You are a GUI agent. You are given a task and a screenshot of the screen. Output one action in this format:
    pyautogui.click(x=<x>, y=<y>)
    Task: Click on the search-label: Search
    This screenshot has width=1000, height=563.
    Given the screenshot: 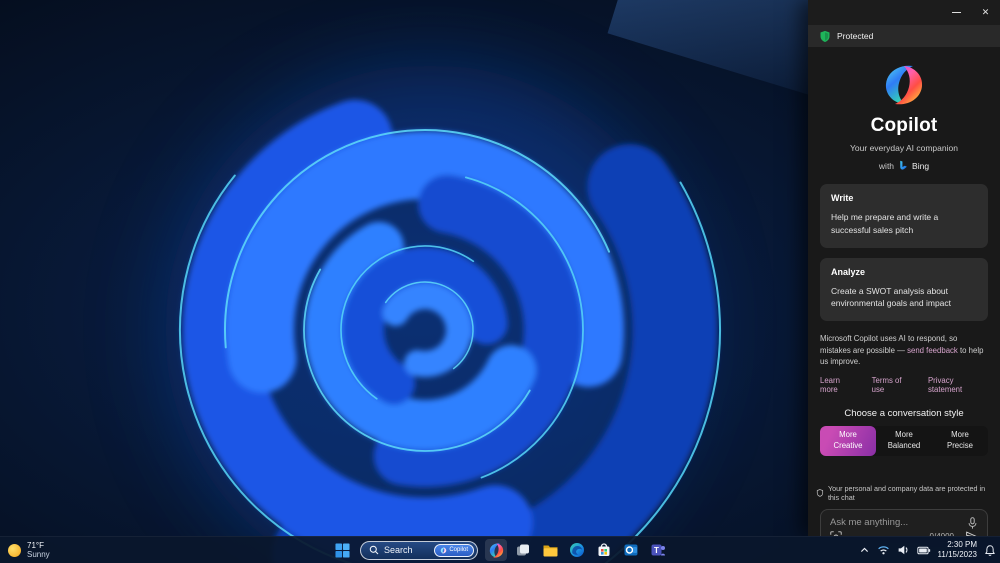 What is the action you would take?
    pyautogui.click(x=398, y=550)
    